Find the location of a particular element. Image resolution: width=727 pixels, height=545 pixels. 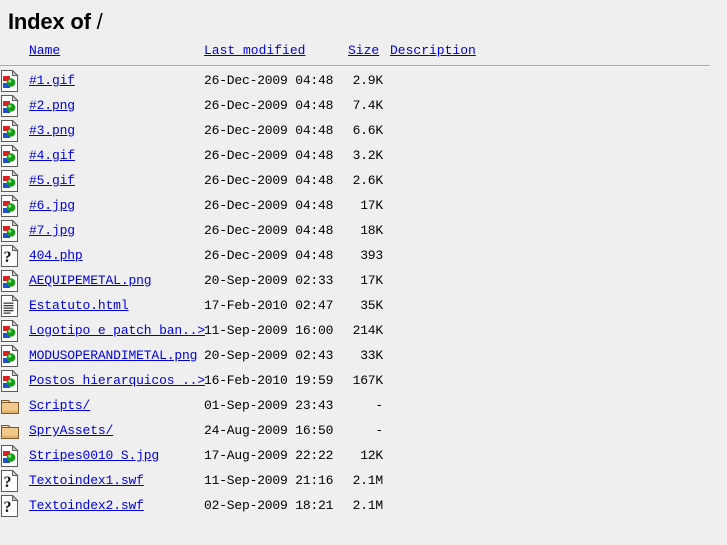

file-size: 393 is located at coordinates (371, 255).